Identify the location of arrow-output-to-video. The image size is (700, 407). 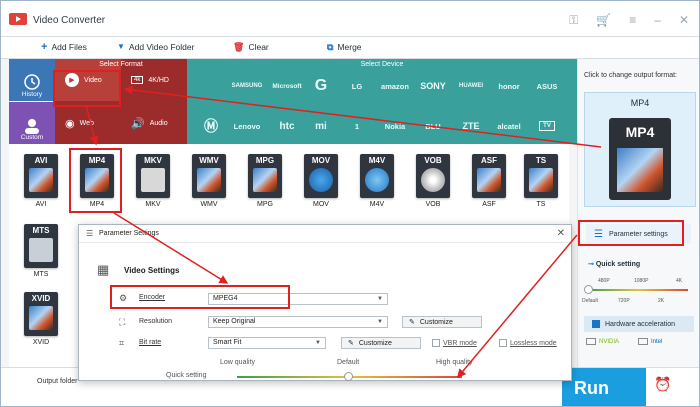
(362, 116).